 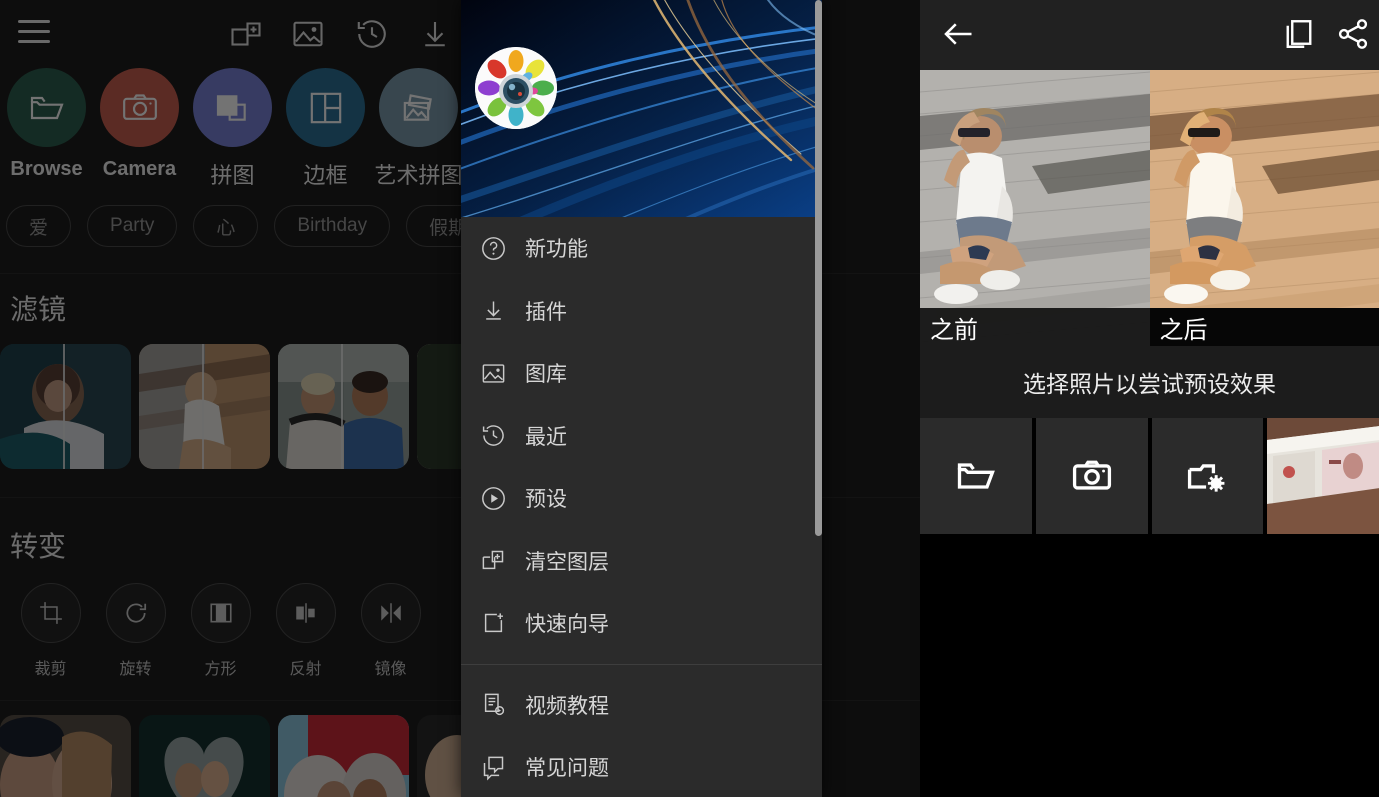 I want to click on quick-guide-icon, so click(x=493, y=623).